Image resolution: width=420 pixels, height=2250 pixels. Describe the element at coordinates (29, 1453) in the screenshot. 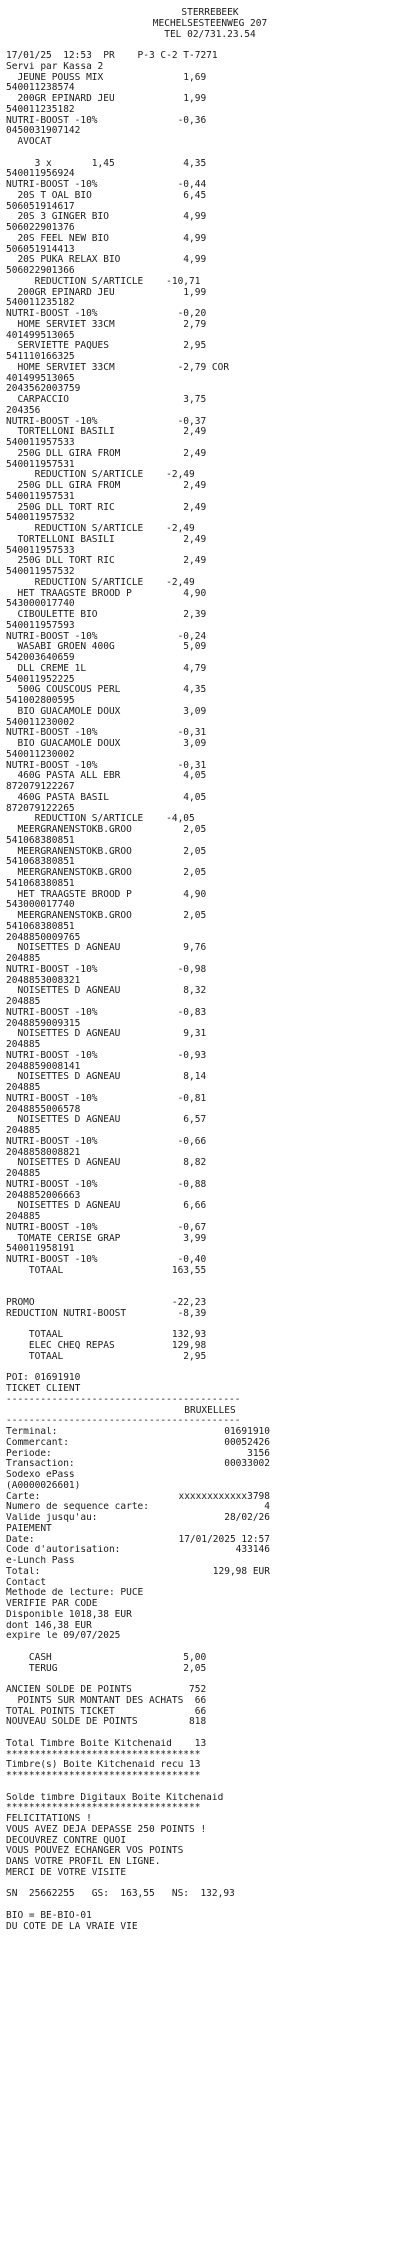

I see `payment-label: Periode:` at that location.